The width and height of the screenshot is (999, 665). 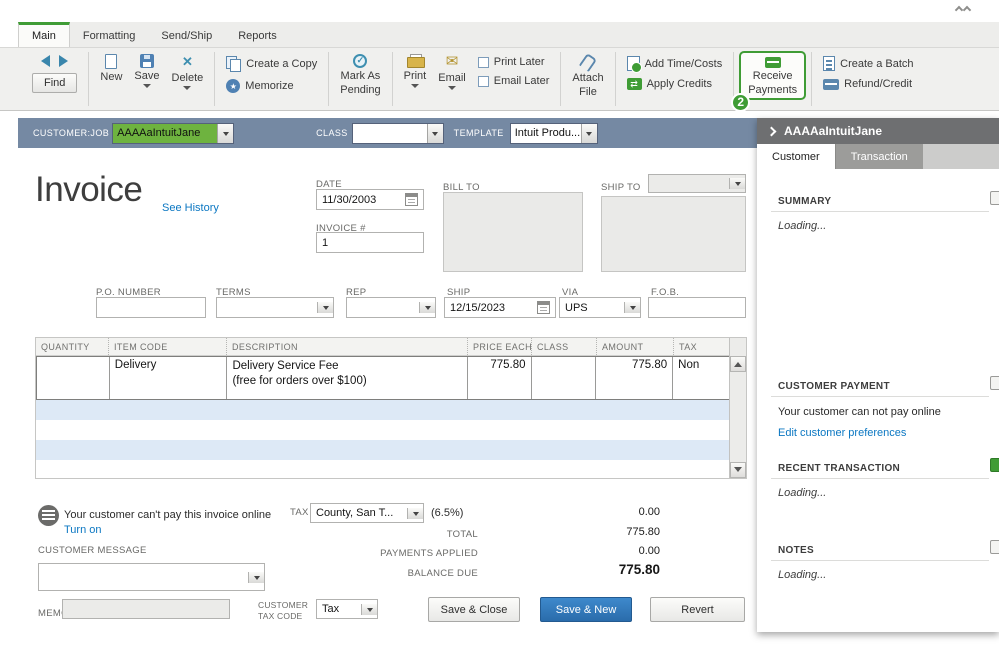 I want to click on mark-as-pending-button: Mark As Pending, so click(x=360, y=72).